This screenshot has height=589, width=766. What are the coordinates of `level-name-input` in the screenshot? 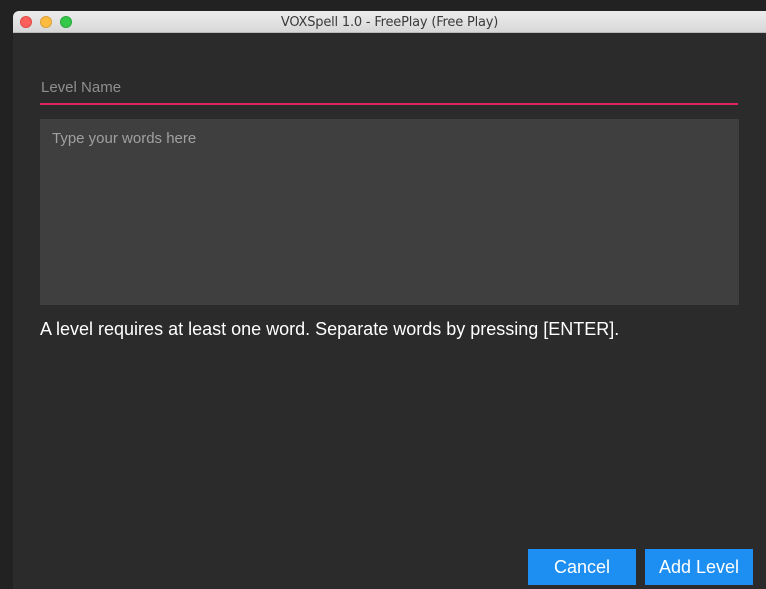 It's located at (389, 90).